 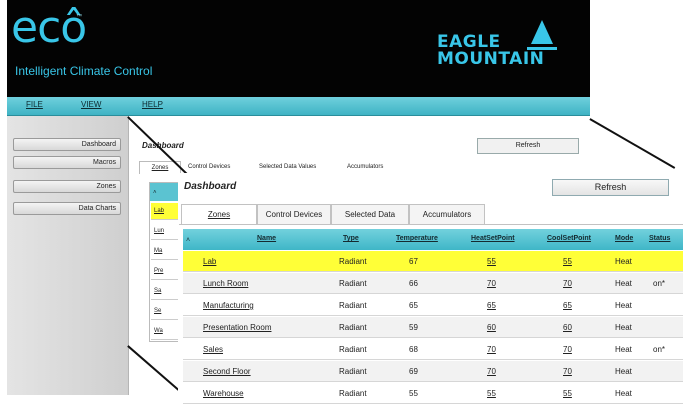 What do you see at coordinates (68, 255) in the screenshot?
I see `sidebar: Dashboard Macros Zones Data Charts` at bounding box center [68, 255].